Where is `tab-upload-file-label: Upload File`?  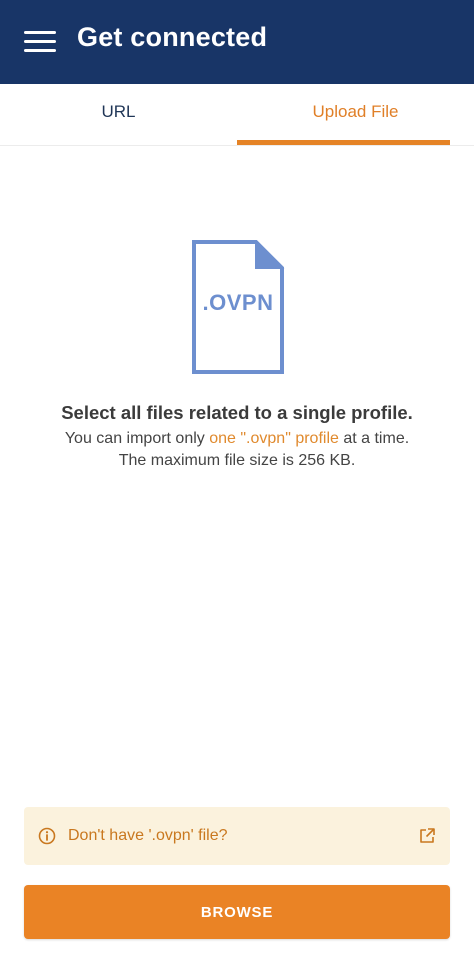 tab-upload-file-label: Upload File is located at coordinates (355, 111).